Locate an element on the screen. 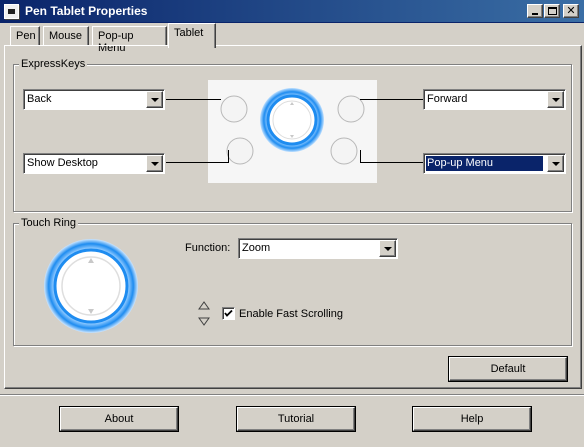 This screenshot has width=584, height=447. close-icon: ✕ is located at coordinates (571, 10).